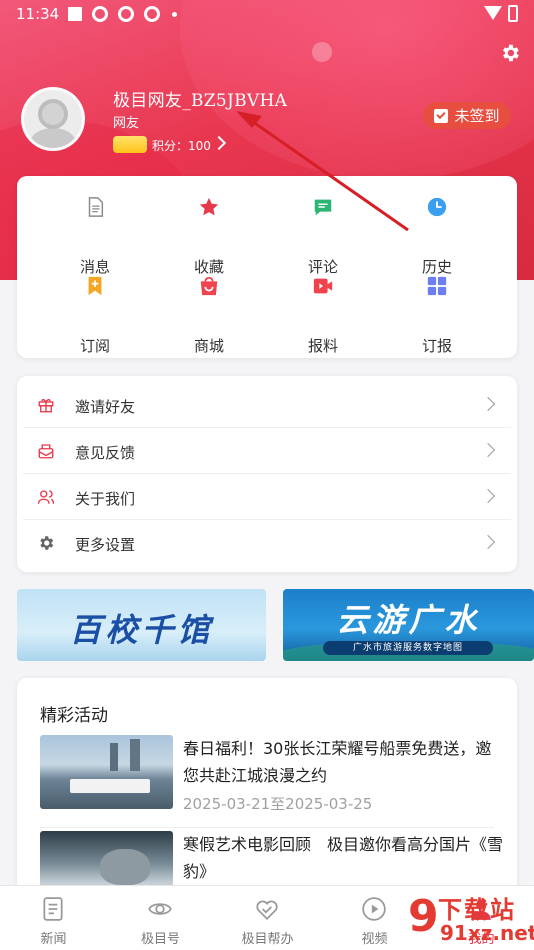  Describe the element at coordinates (267, 827) in the screenshot. I see `divider` at that location.